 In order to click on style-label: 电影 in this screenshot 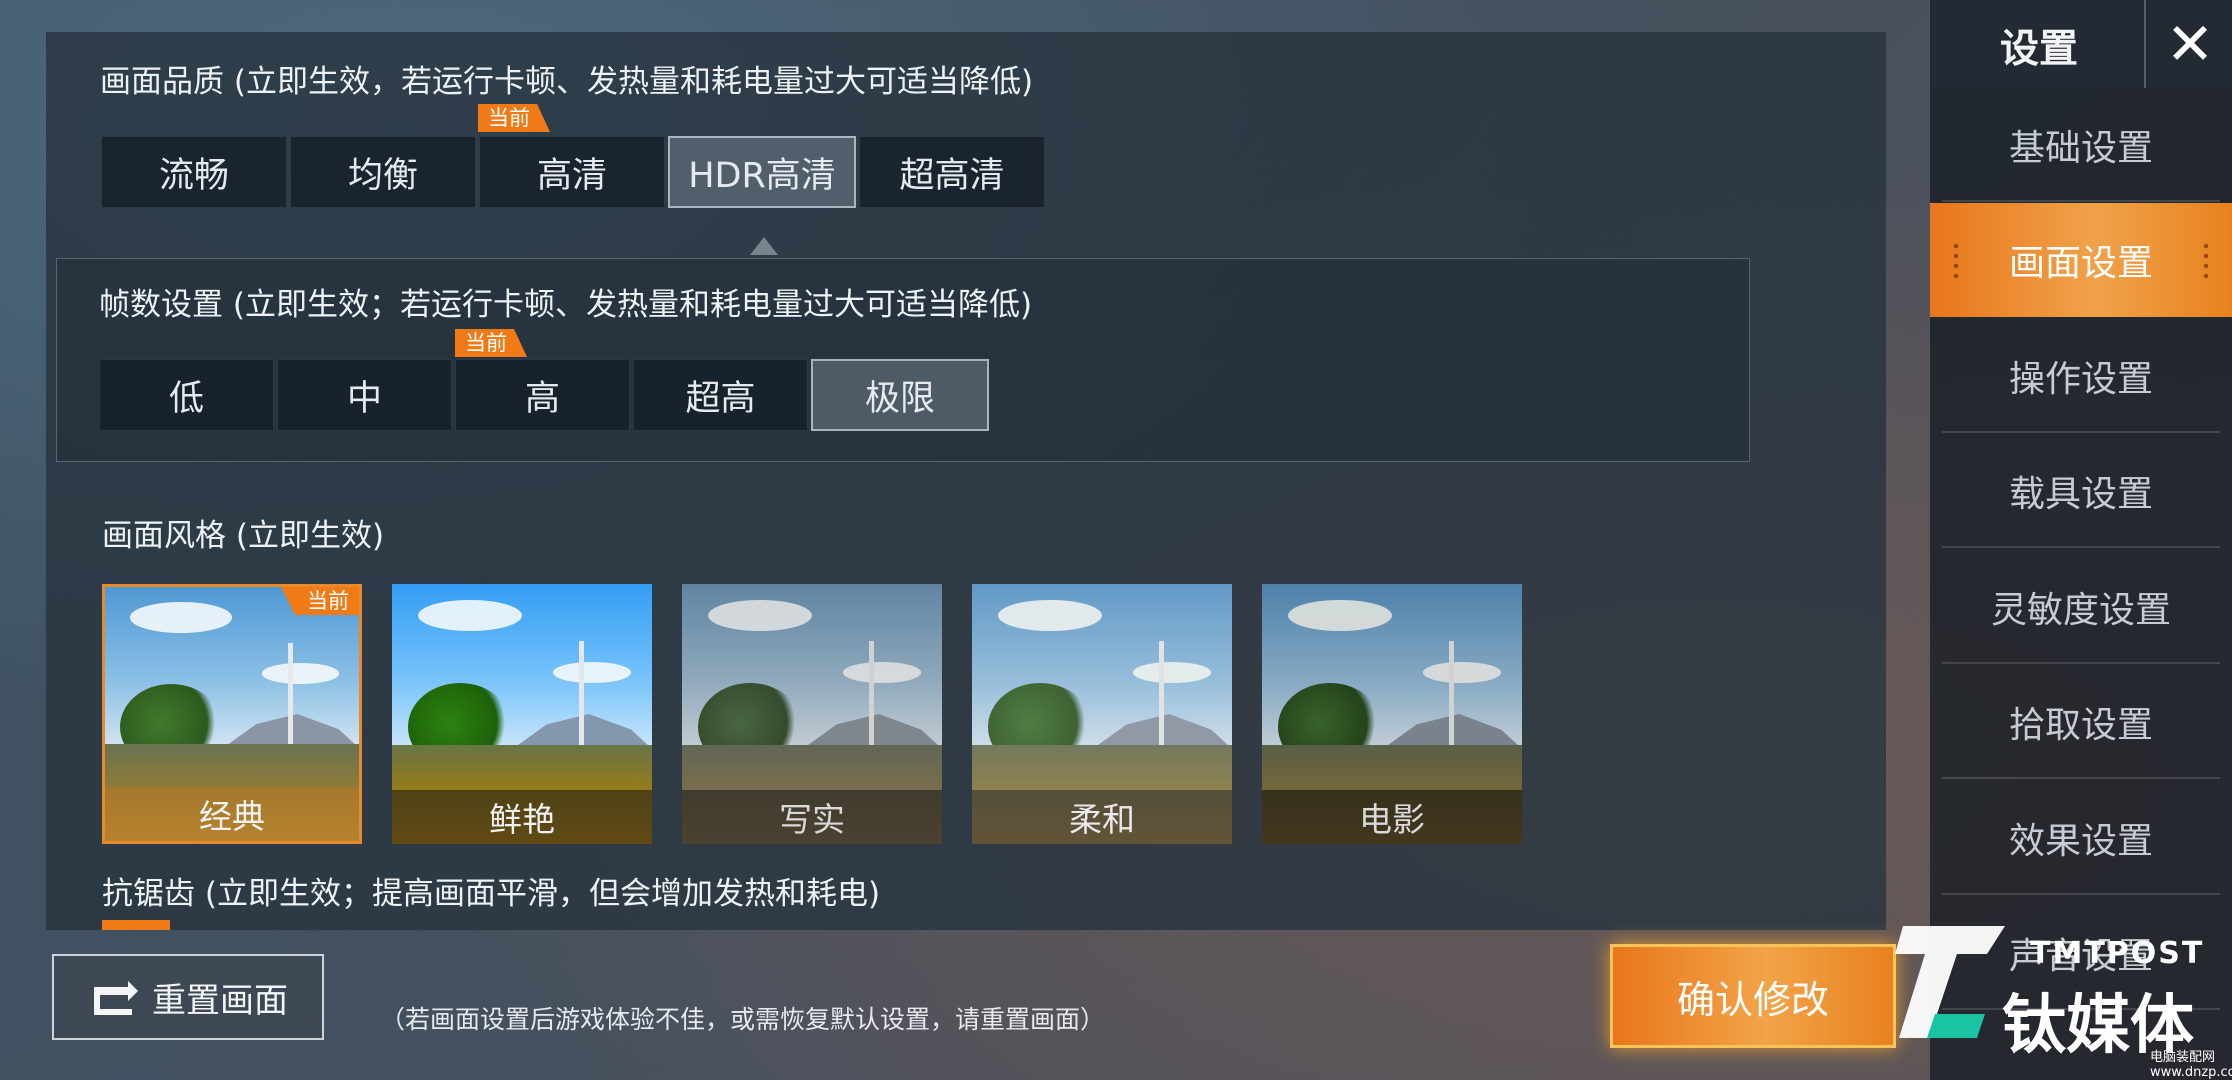, I will do `click(1392, 817)`.